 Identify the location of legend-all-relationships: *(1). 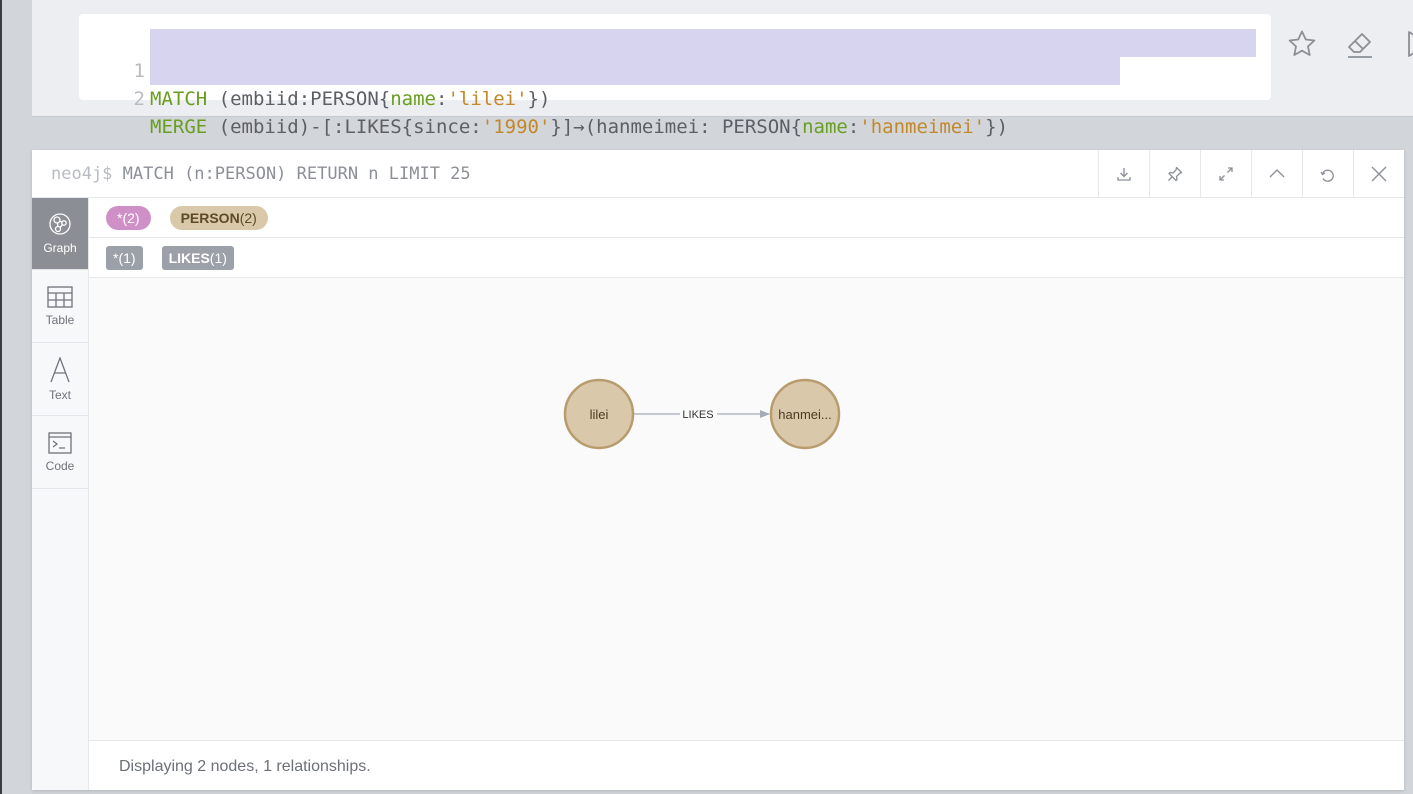
(124, 257).